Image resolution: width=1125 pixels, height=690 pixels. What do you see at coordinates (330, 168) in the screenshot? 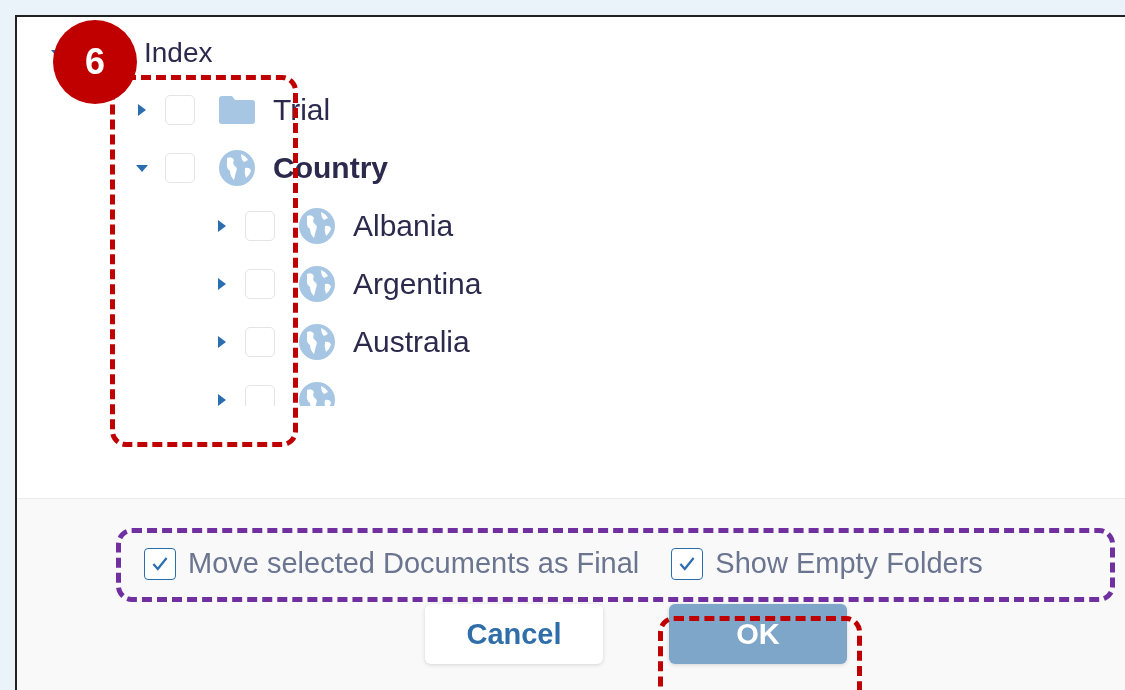
I see `tree-item-label: Country` at bounding box center [330, 168].